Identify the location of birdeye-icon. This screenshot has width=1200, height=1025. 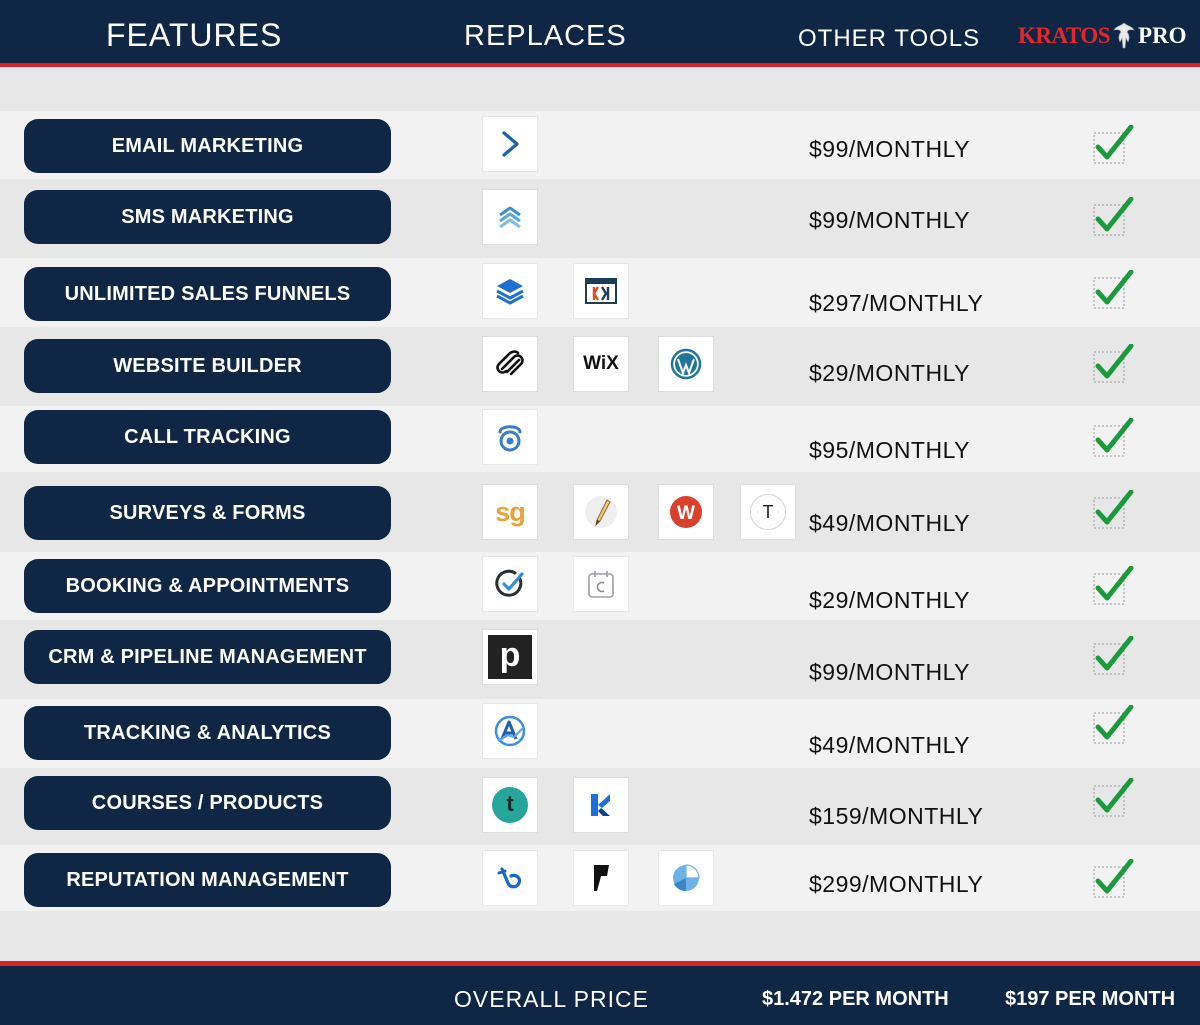
(510, 878).